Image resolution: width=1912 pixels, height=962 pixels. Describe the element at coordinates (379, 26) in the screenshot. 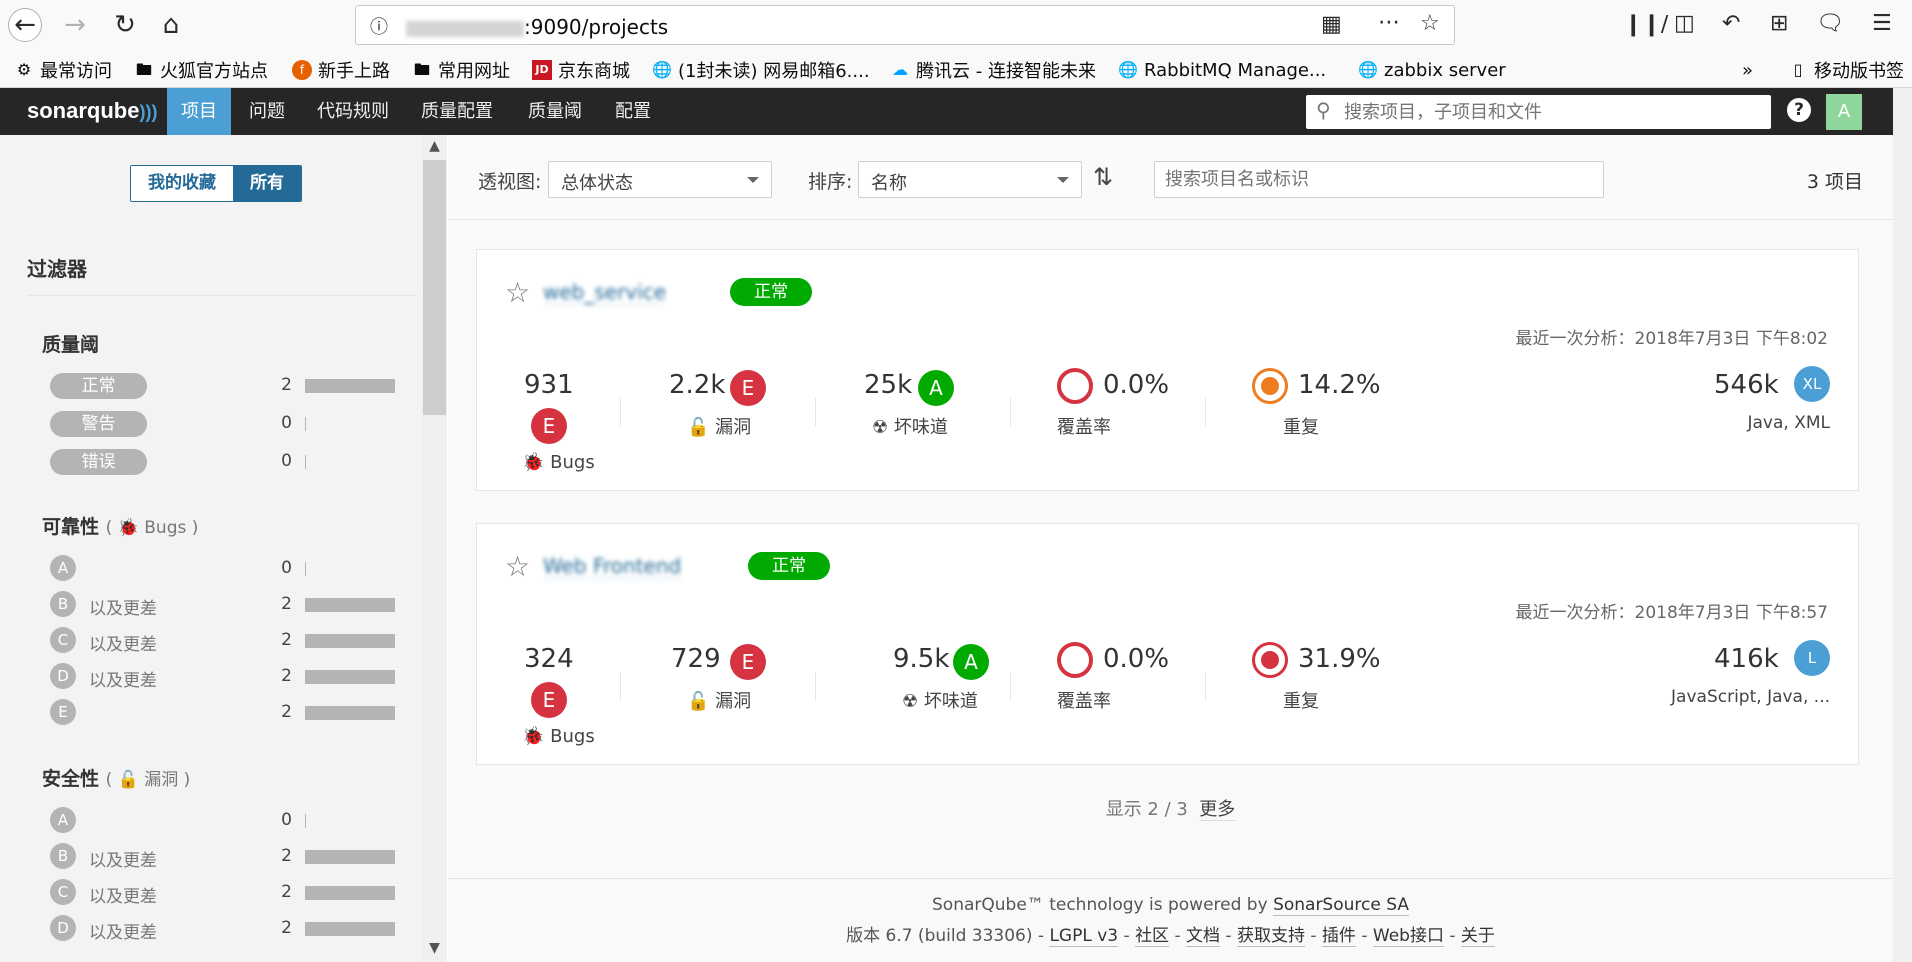

I see `info-icon: ⓘ` at that location.